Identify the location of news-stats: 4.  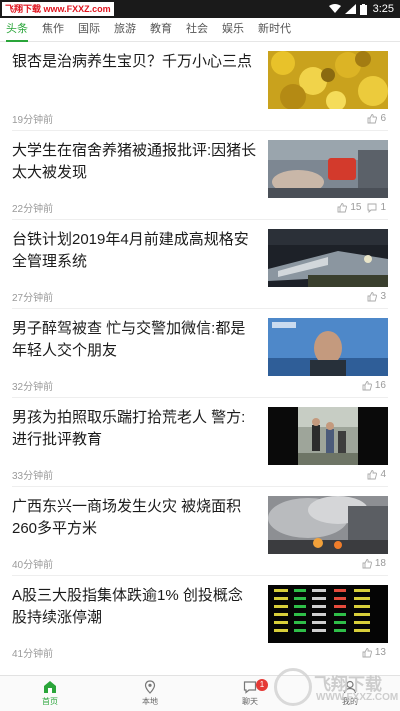
(376, 474).